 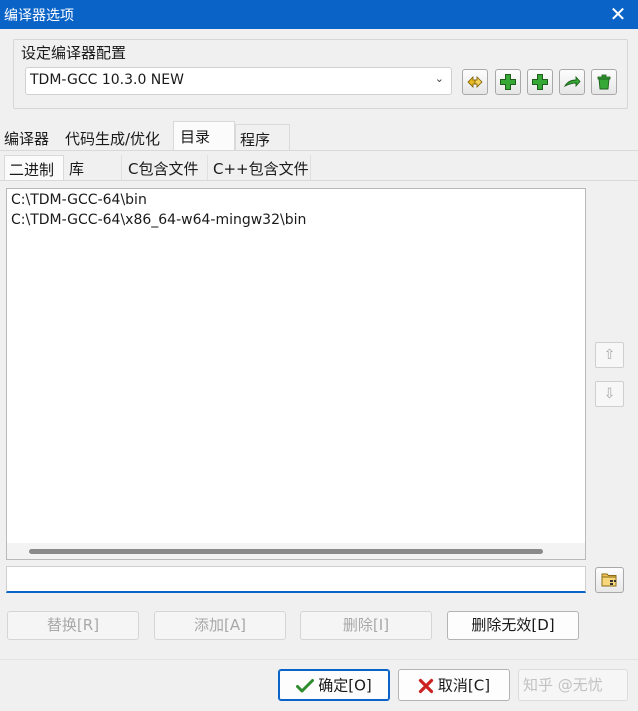 I want to click on cancel-button: 取消[C], so click(x=454, y=685).